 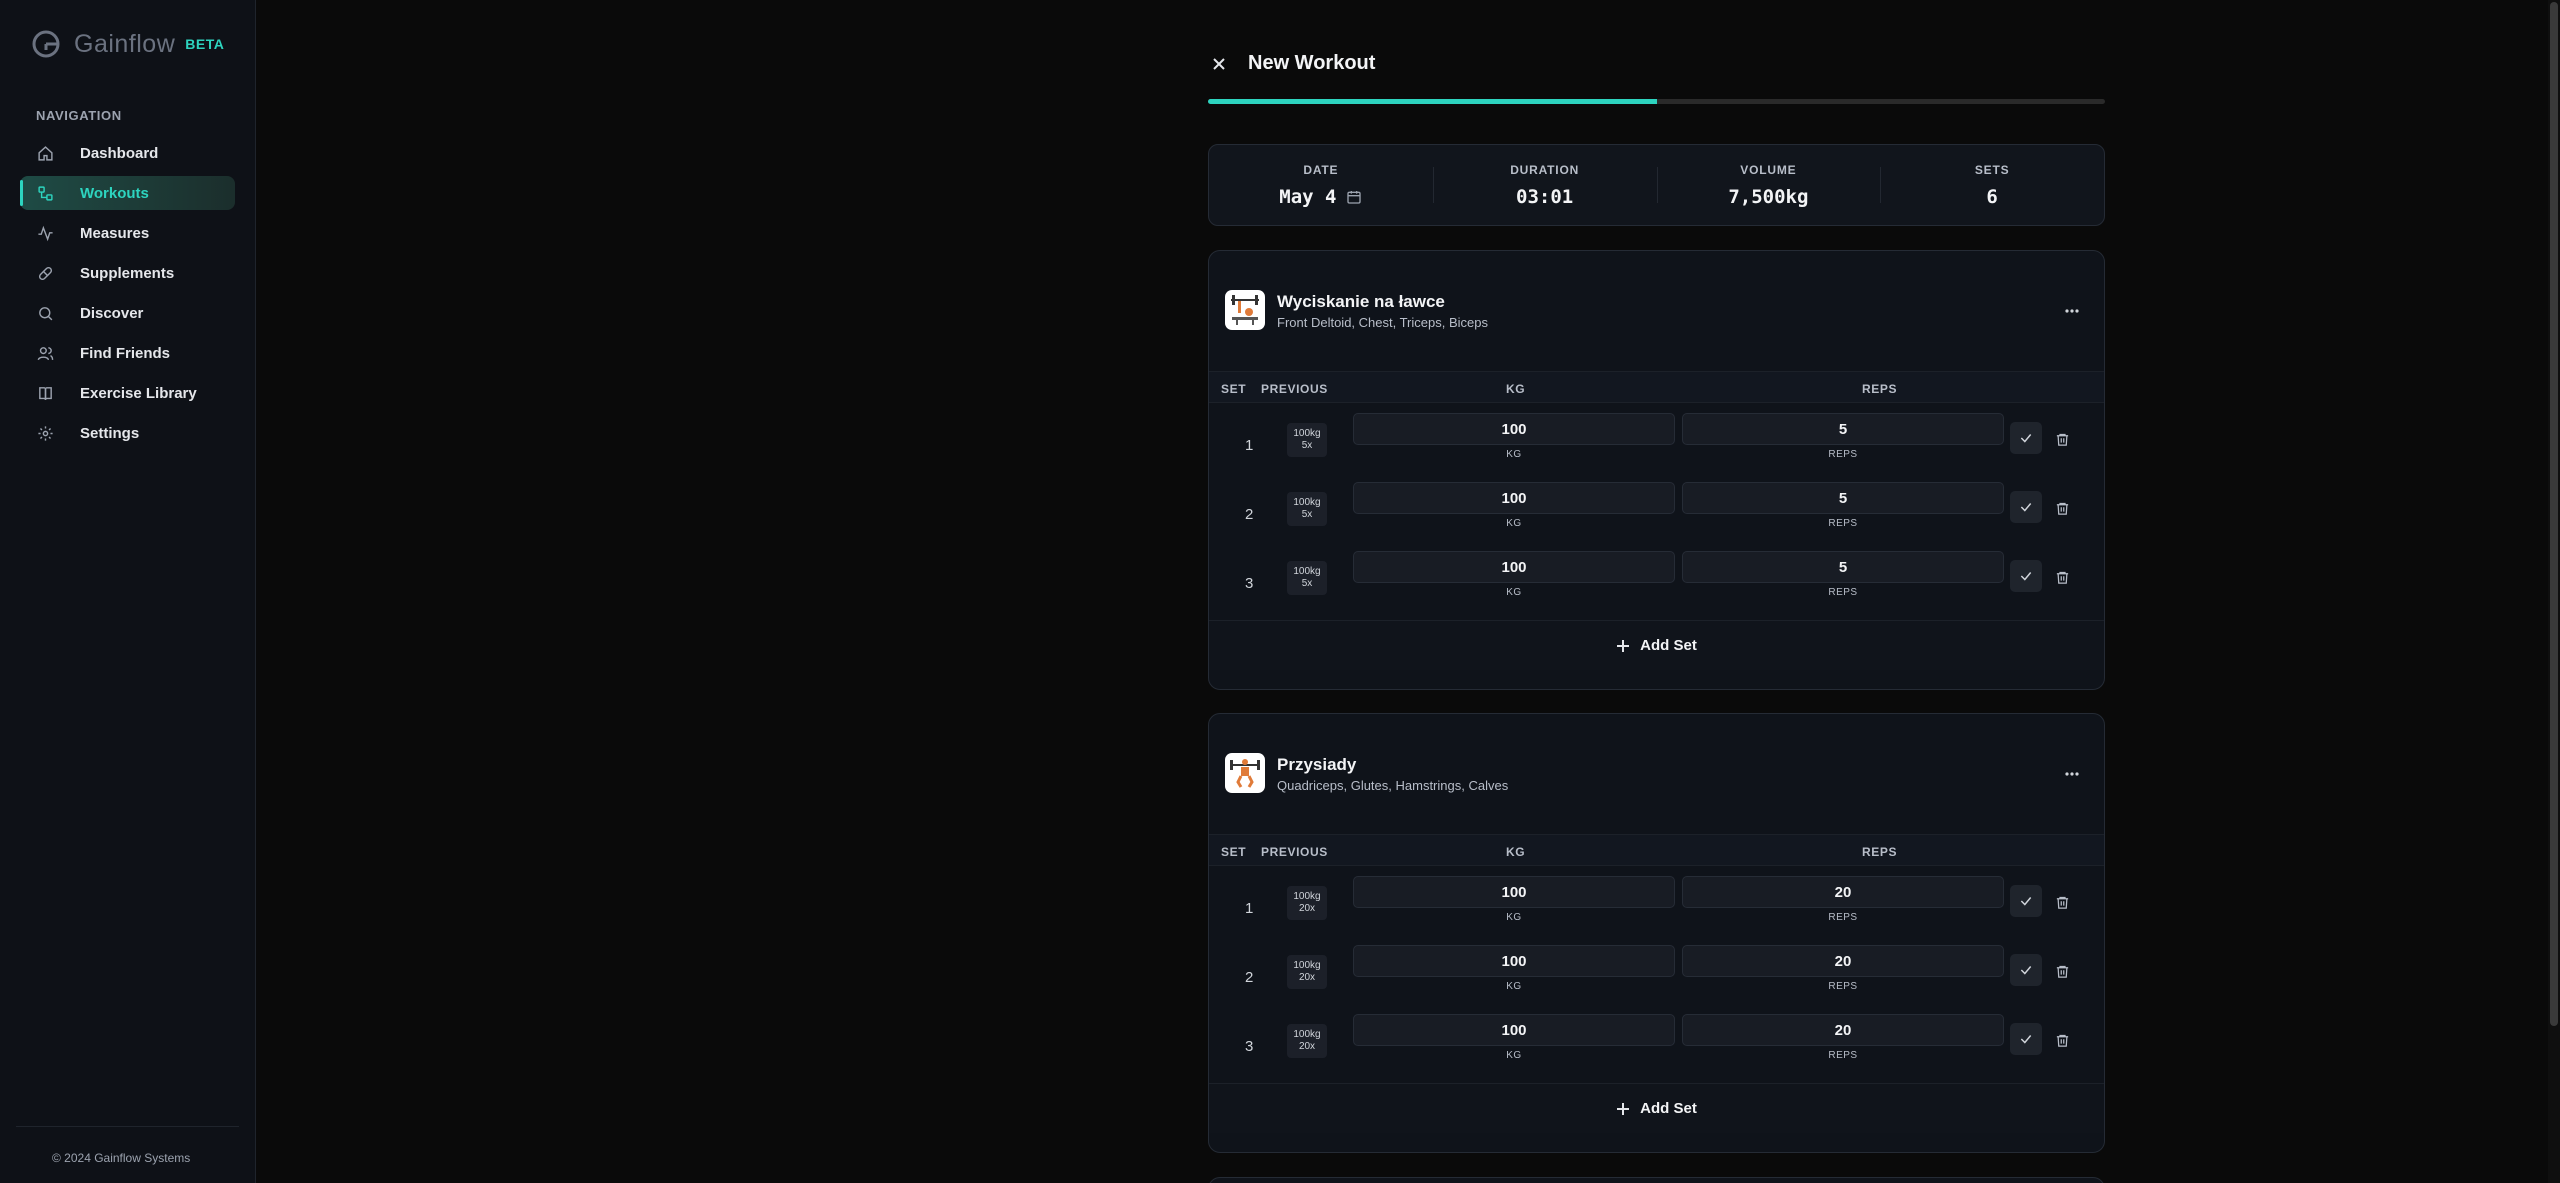 What do you see at coordinates (1768, 196) in the screenshot?
I see `volume-value: 7,500kg` at bounding box center [1768, 196].